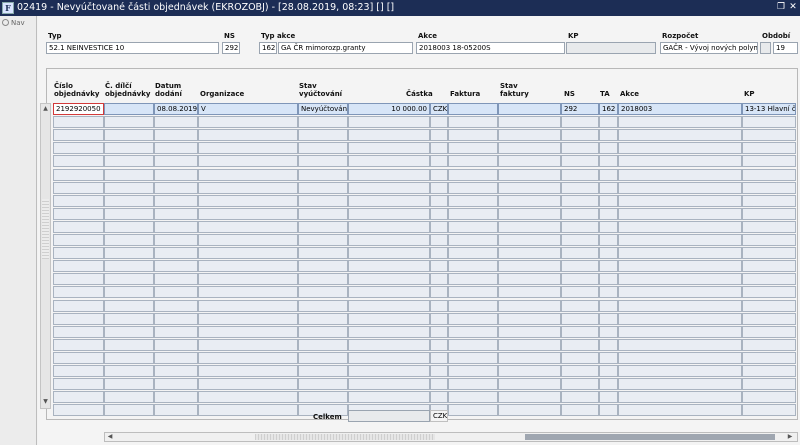 This screenshot has height=445, width=800. Describe the element at coordinates (709, 48) in the screenshot. I see `rozpocet-field: GAČR - Vývoj nových polym` at that location.